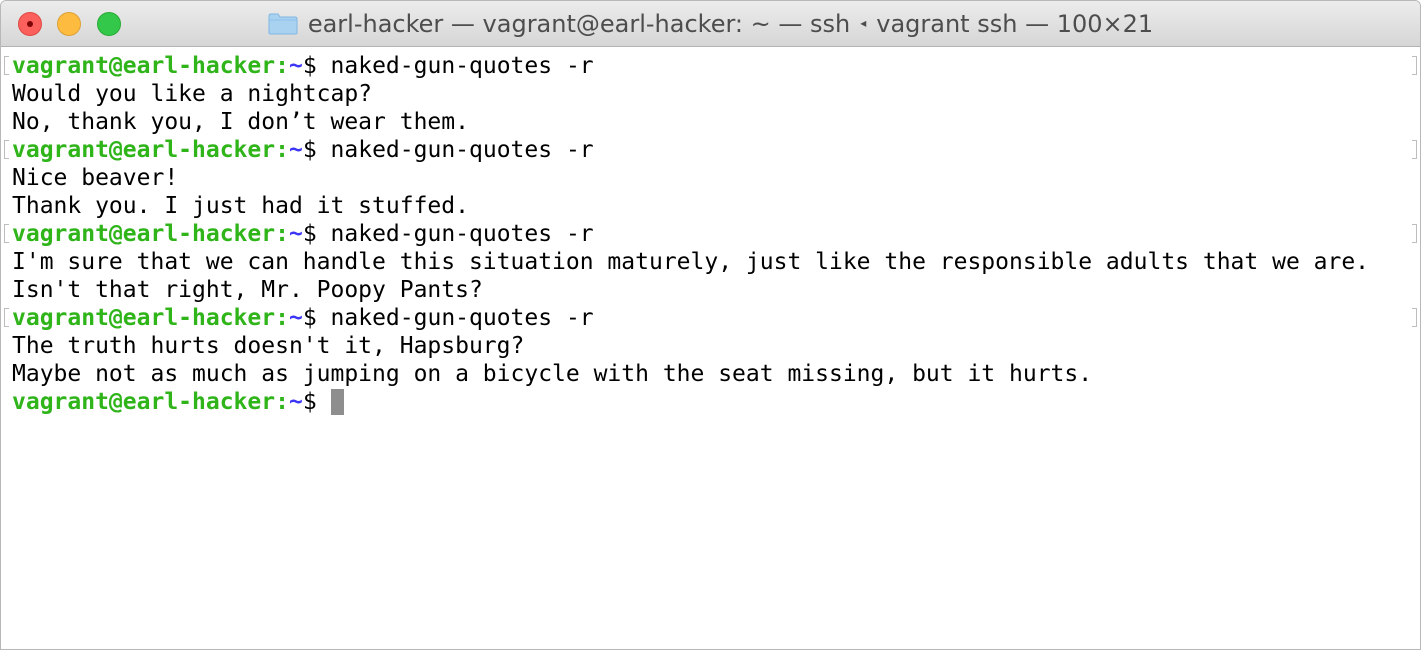 The width and height of the screenshot is (1421, 650). Describe the element at coordinates (240, 206) in the screenshot. I see `output-line: Thank you. I just had it stuffed.` at that location.